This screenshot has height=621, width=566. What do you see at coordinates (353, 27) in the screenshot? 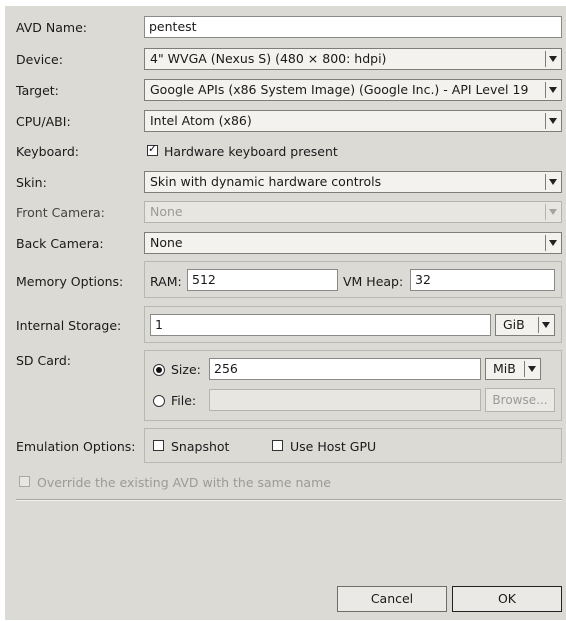
I see `avd-name-input: pentest` at bounding box center [353, 27].